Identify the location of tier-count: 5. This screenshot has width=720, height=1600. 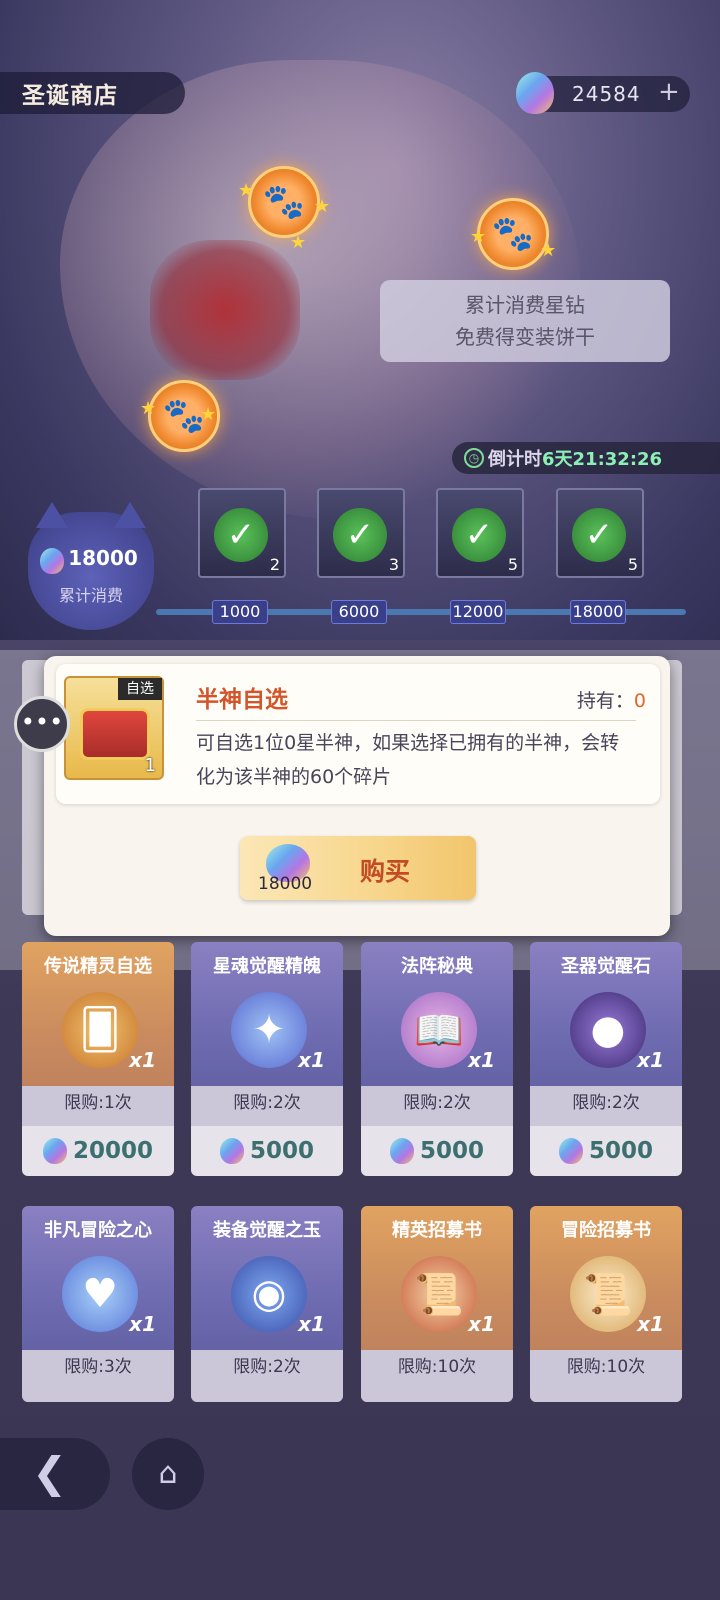
(512, 564).